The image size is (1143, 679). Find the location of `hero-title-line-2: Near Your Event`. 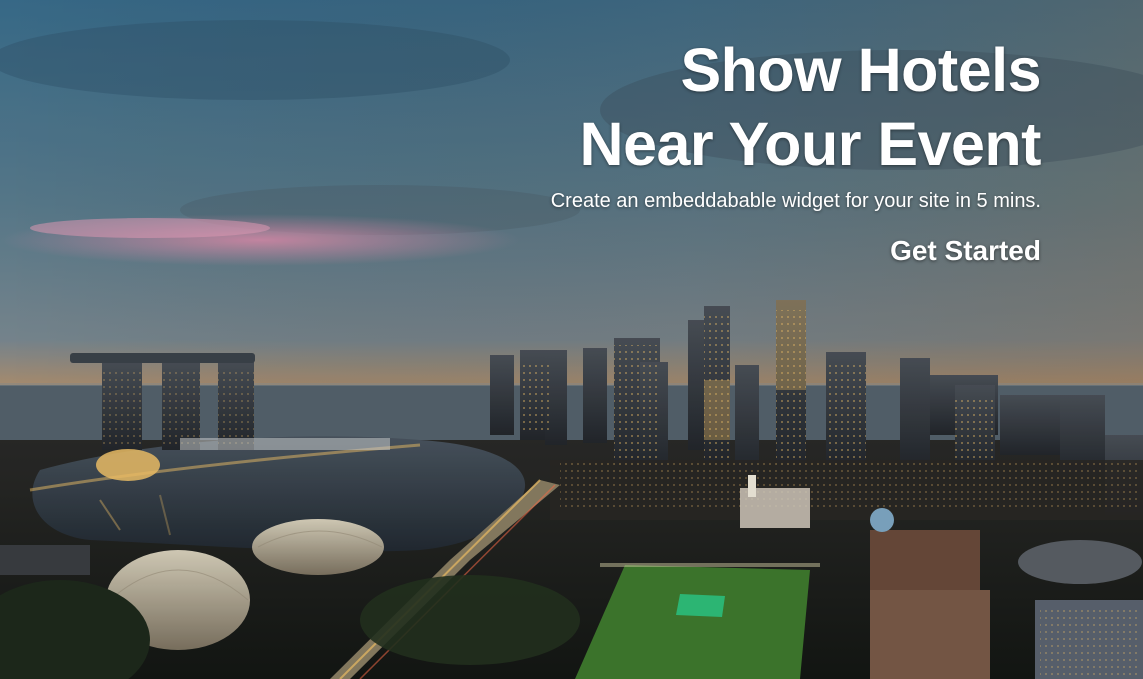

hero-title-line-2: Near Your Event is located at coordinates (810, 144).